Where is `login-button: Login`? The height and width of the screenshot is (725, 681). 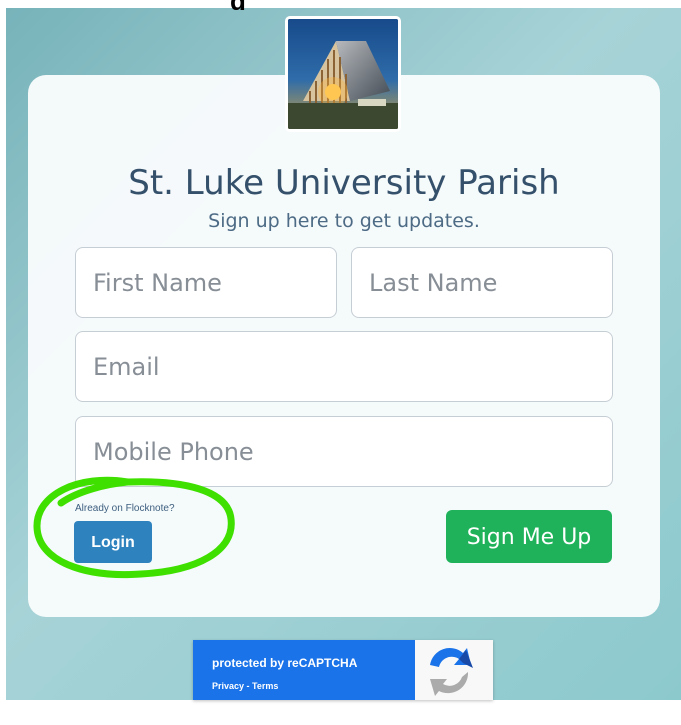
login-button: Login is located at coordinates (113, 542).